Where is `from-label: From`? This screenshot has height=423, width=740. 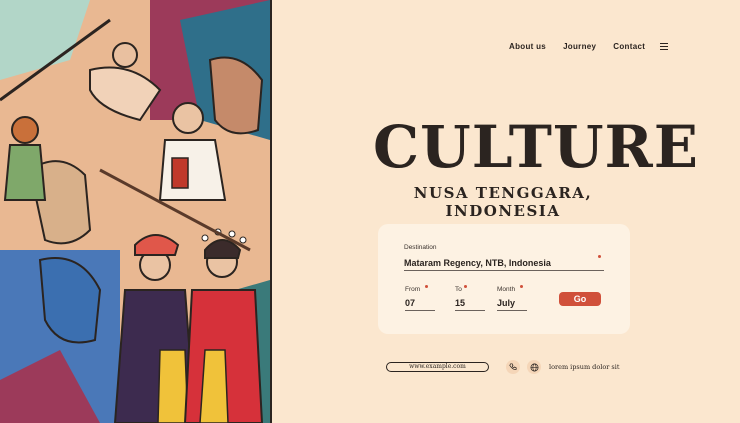
from-label: From is located at coordinates (413, 289).